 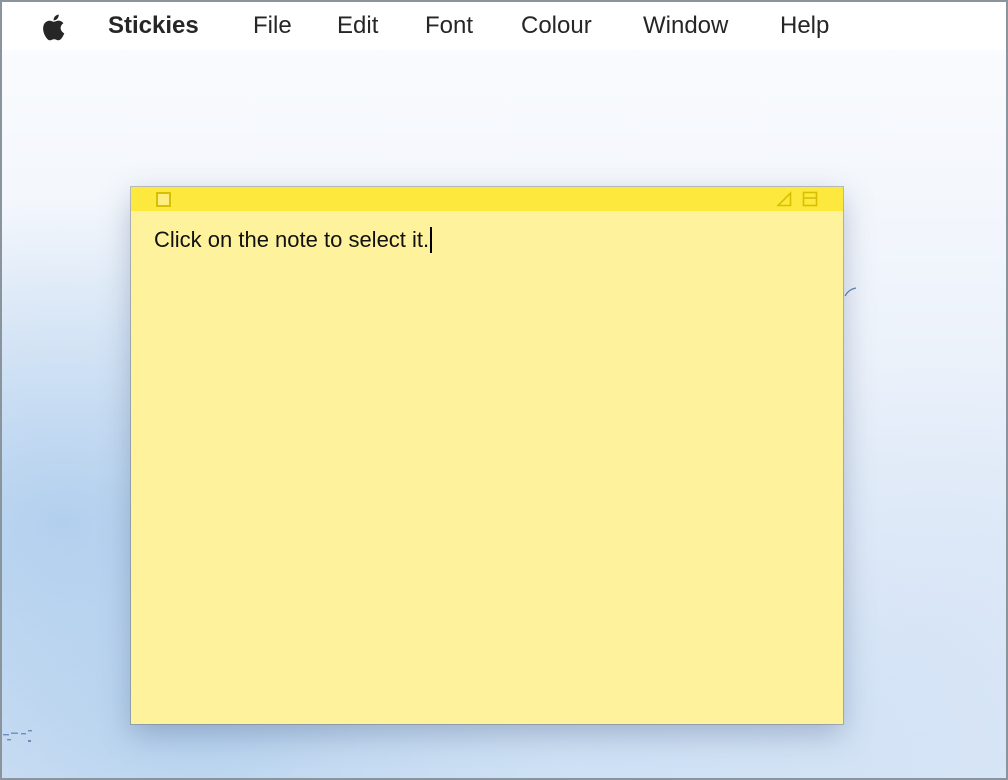 I want to click on menu-help: Help, so click(x=804, y=26).